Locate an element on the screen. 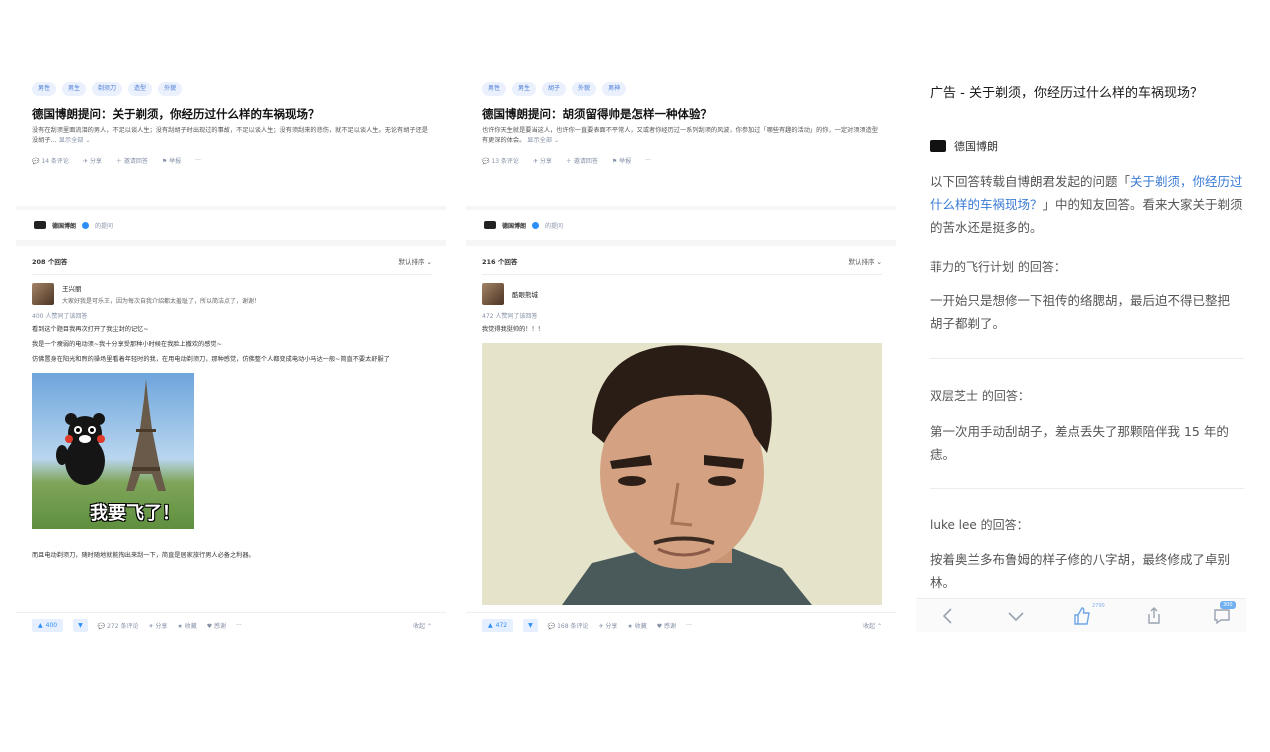  chevron-down-icon is located at coordinates (1016, 616).